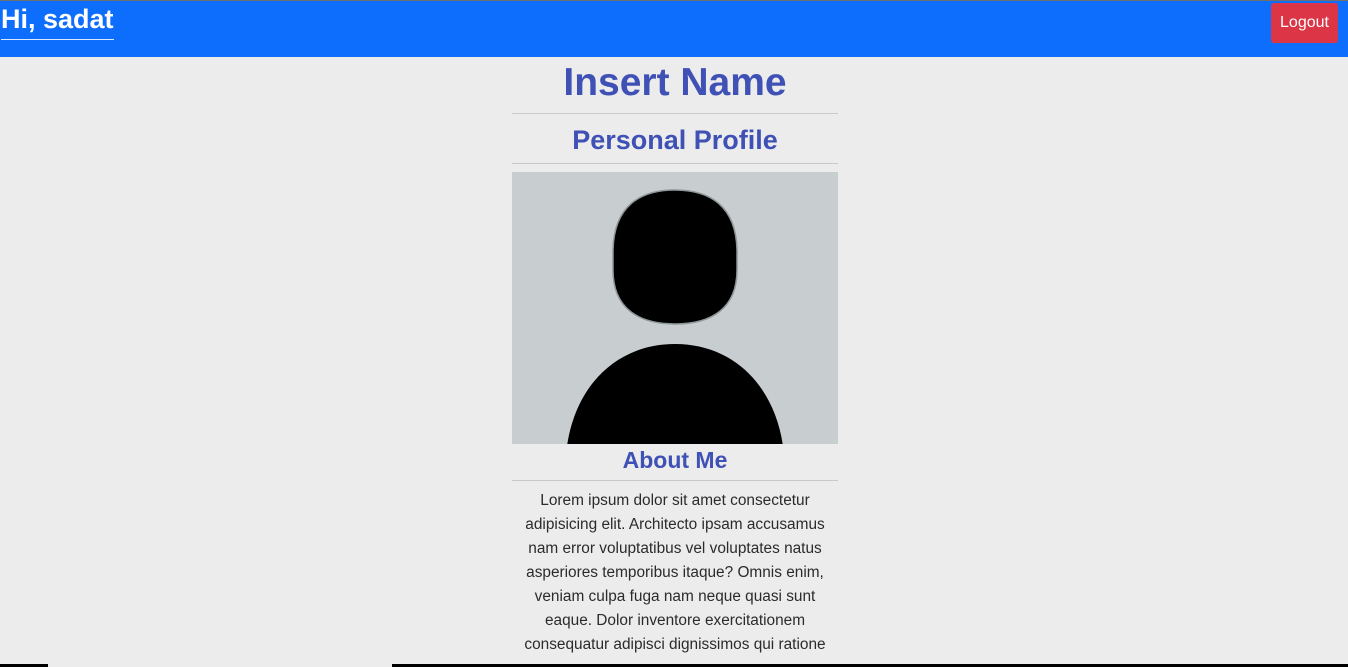 This screenshot has width=1348, height=667. What do you see at coordinates (57, 21) in the screenshot?
I see `greeting-link: Hi, sadat` at bounding box center [57, 21].